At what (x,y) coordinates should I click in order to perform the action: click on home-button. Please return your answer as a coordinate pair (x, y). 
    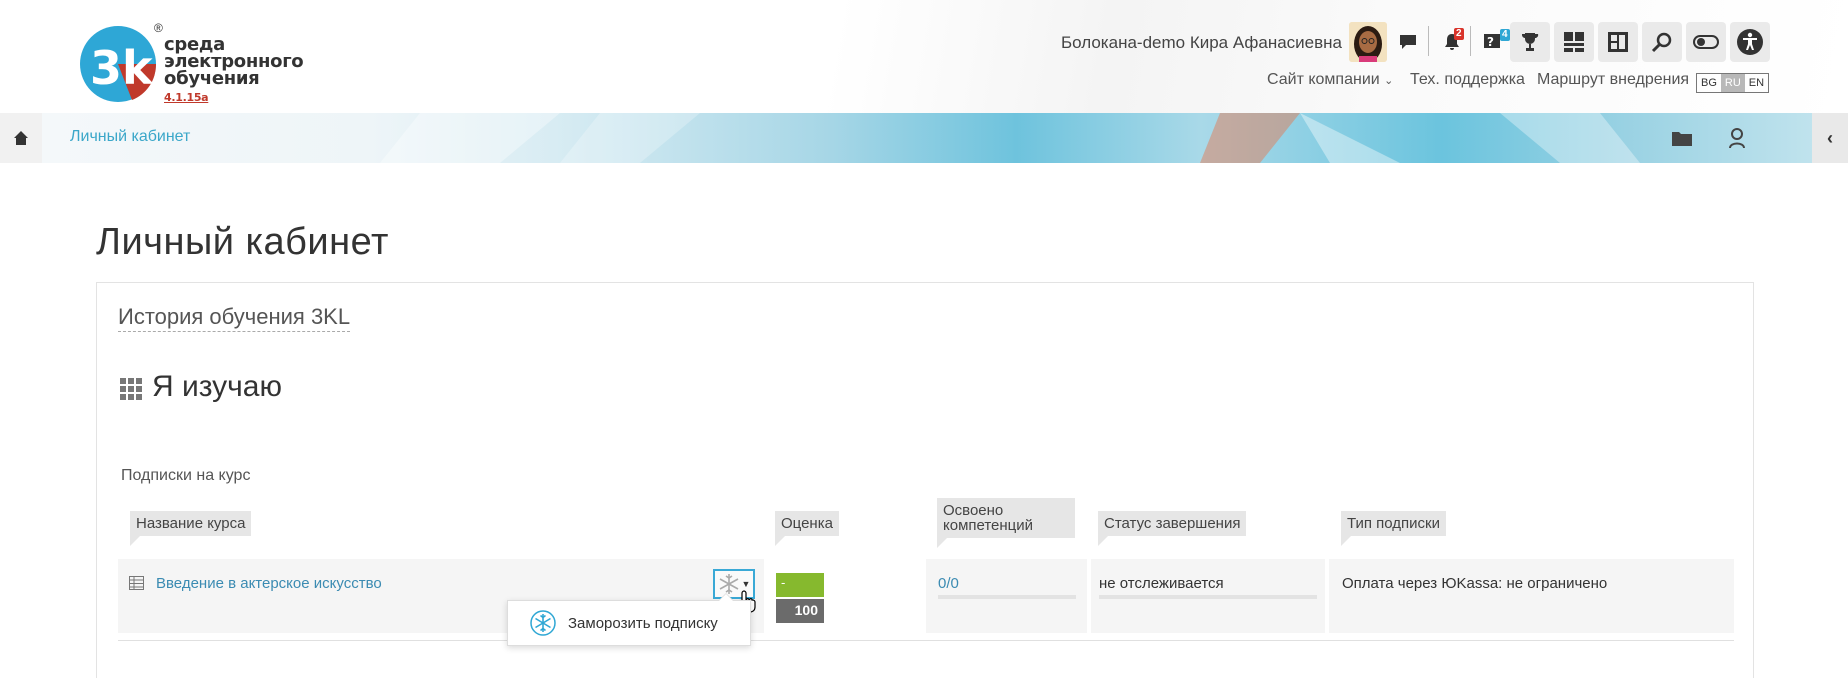
    Looking at the image, I should click on (21, 138).